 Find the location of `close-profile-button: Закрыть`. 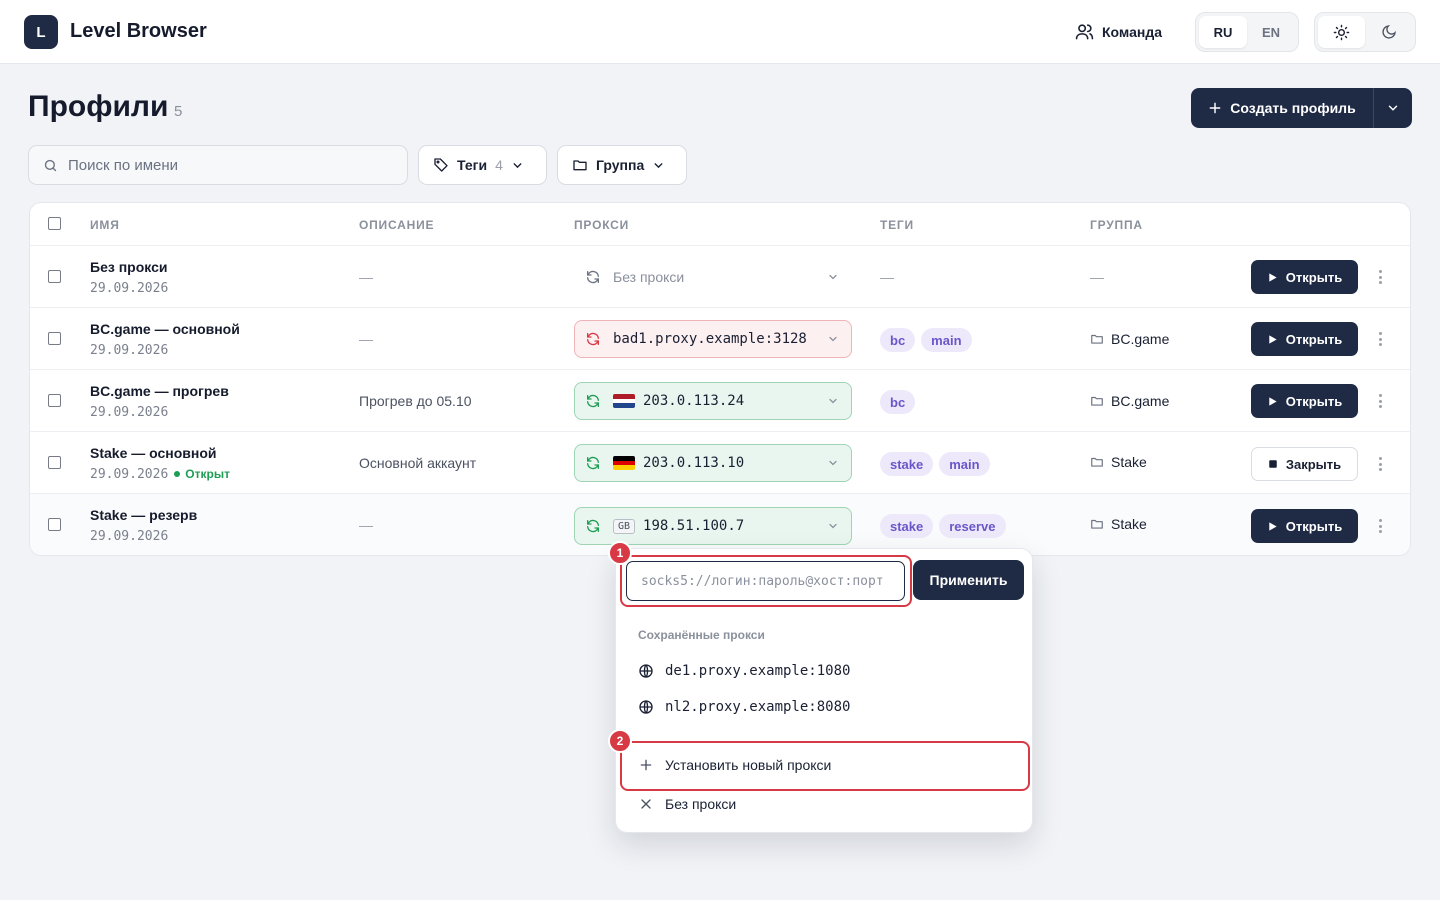

close-profile-button: Закрыть is located at coordinates (1304, 464).